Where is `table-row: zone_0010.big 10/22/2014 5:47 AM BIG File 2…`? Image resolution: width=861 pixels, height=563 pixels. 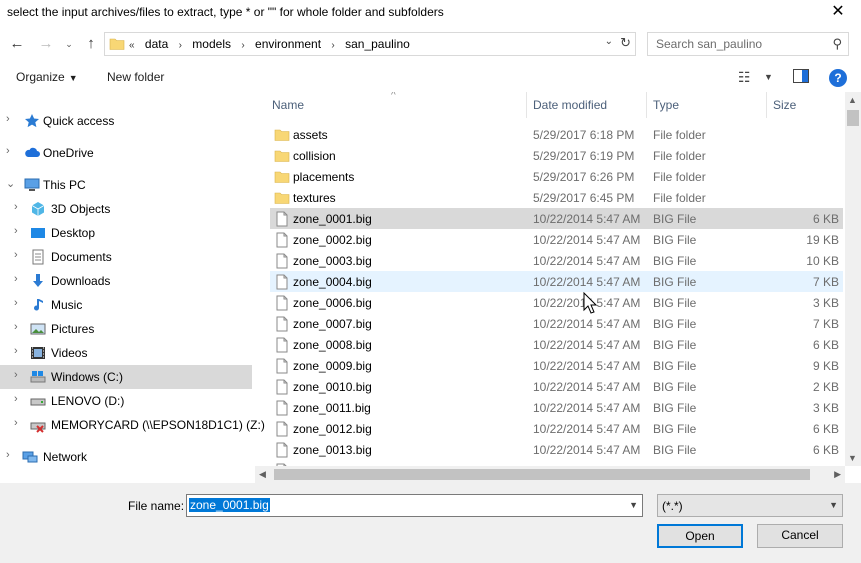
table-row: zone_0010.big 10/22/2014 5:47 AM BIG File 2… is located at coordinates (556, 386).